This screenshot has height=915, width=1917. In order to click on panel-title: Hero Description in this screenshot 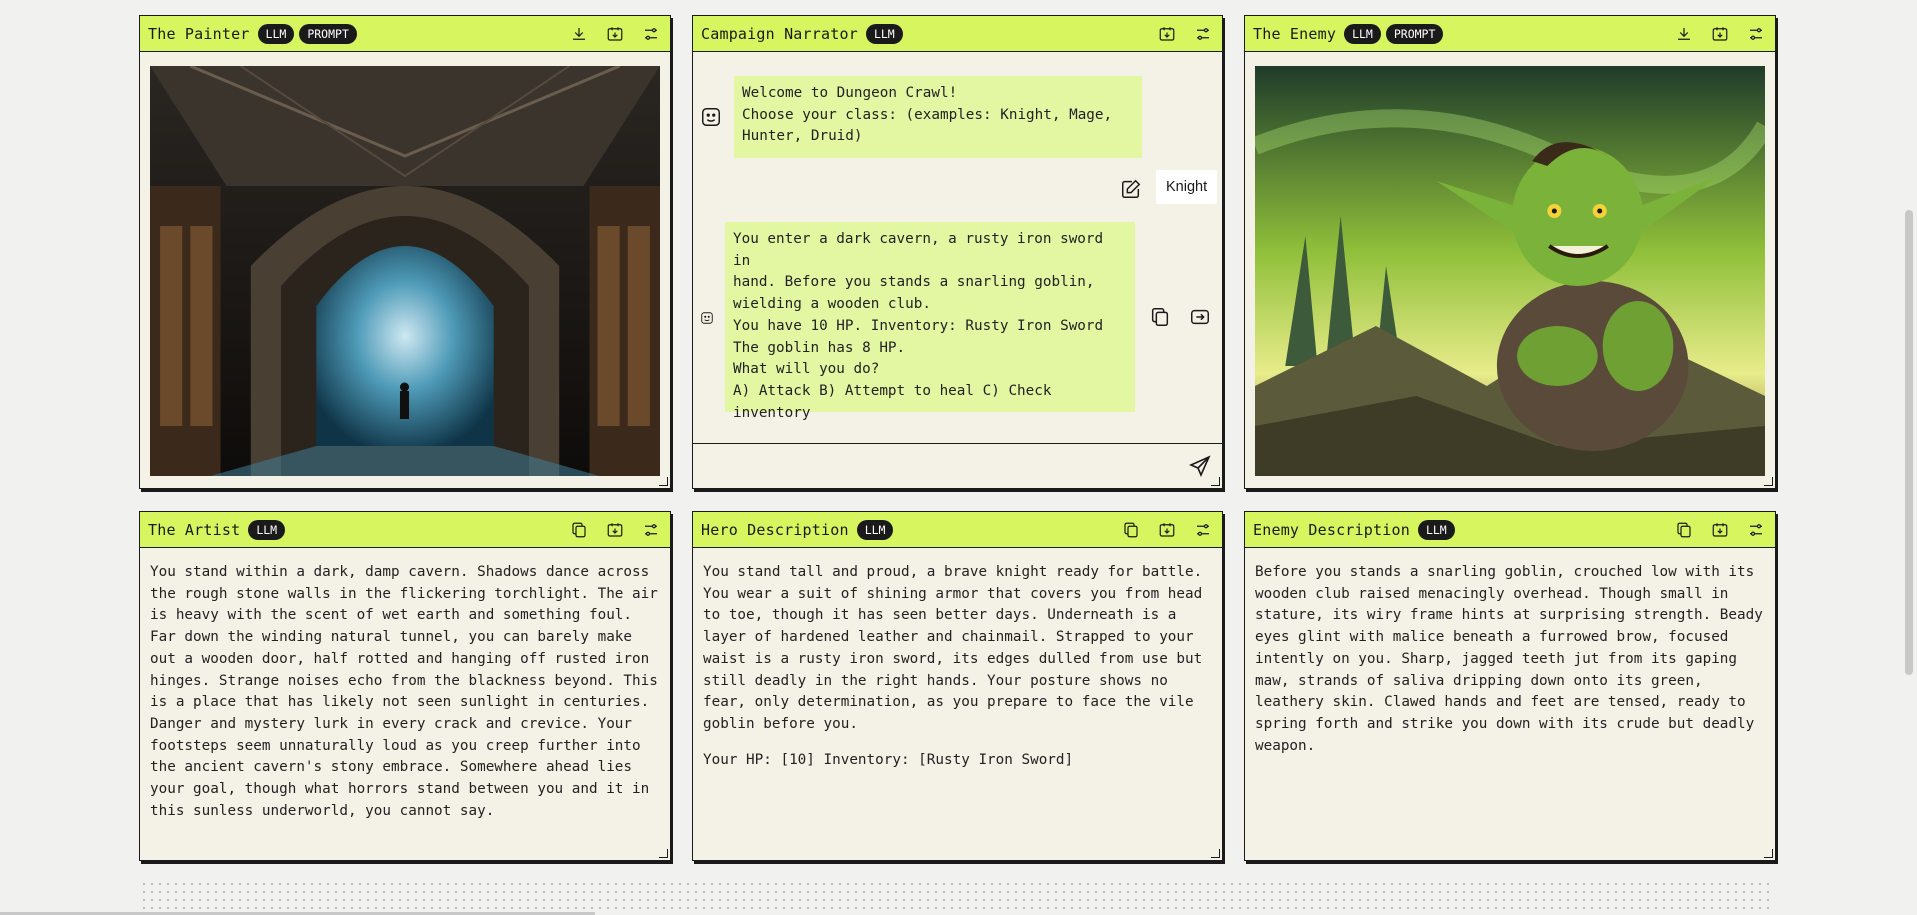, I will do `click(775, 529)`.